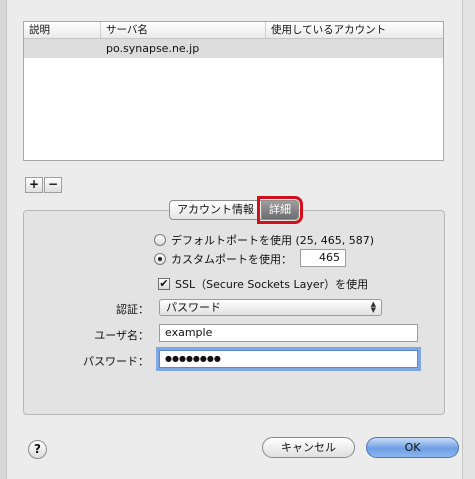  Describe the element at coordinates (62, 48) in the screenshot. I see `cell-description` at that location.